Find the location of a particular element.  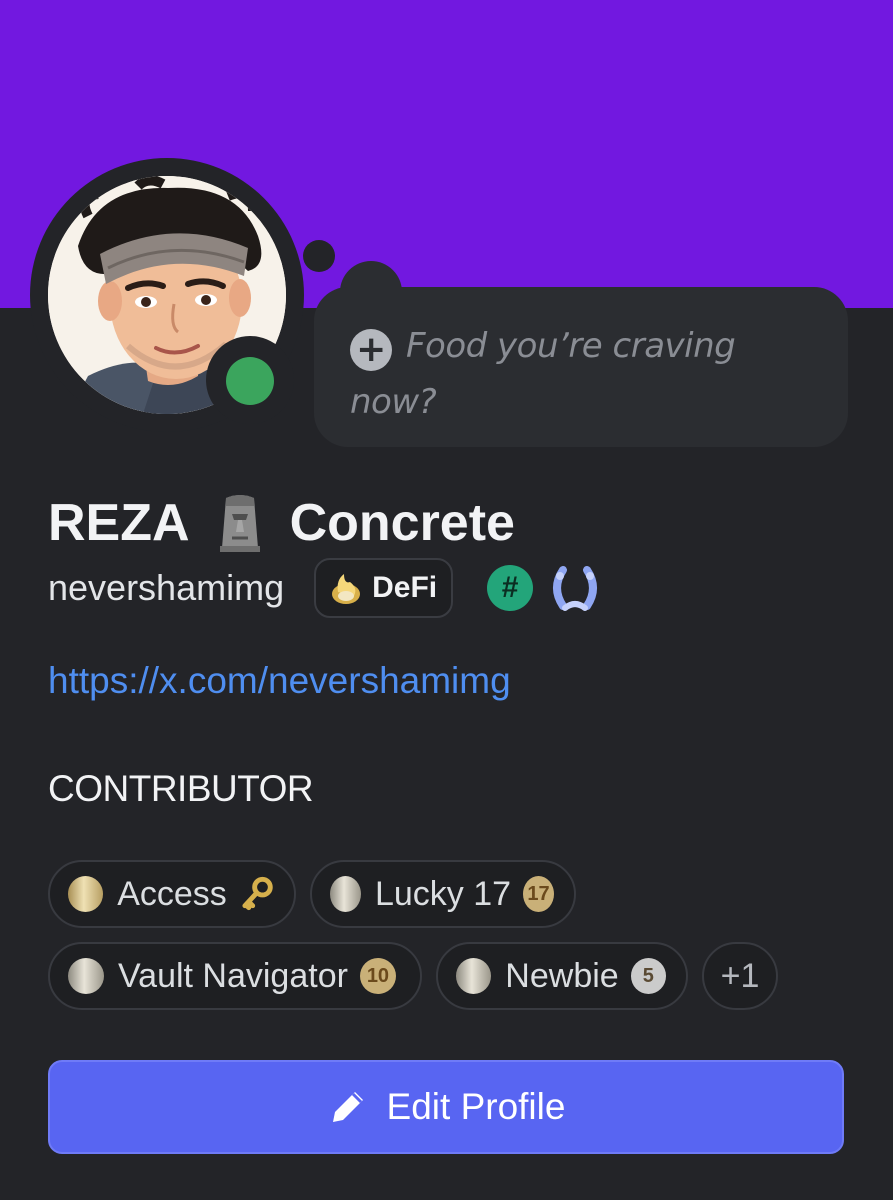

add-status-icon: + is located at coordinates (371, 350).